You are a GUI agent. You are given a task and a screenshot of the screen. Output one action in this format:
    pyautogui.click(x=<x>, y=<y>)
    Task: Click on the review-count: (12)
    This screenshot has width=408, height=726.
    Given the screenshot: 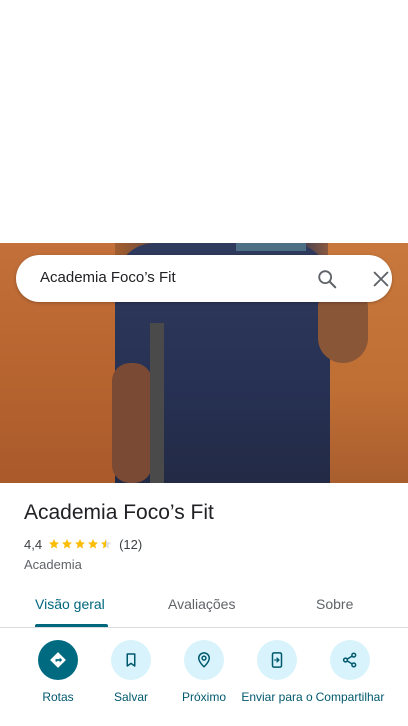 What is the action you would take?
    pyautogui.click(x=131, y=544)
    